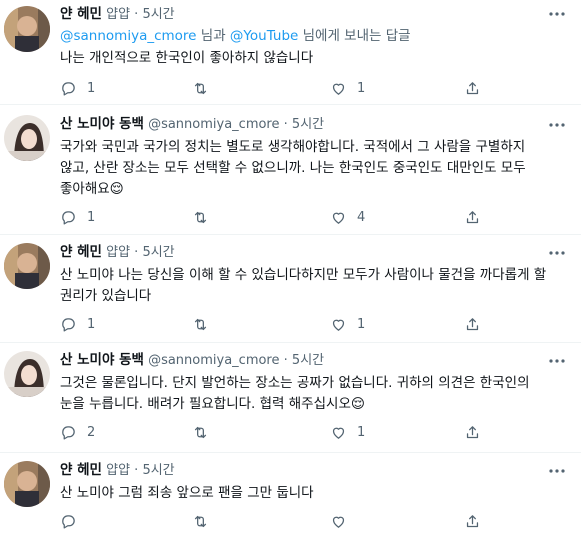 Image resolution: width=581 pixels, height=537 pixels. I want to click on tweet-actions, so click(300, 521).